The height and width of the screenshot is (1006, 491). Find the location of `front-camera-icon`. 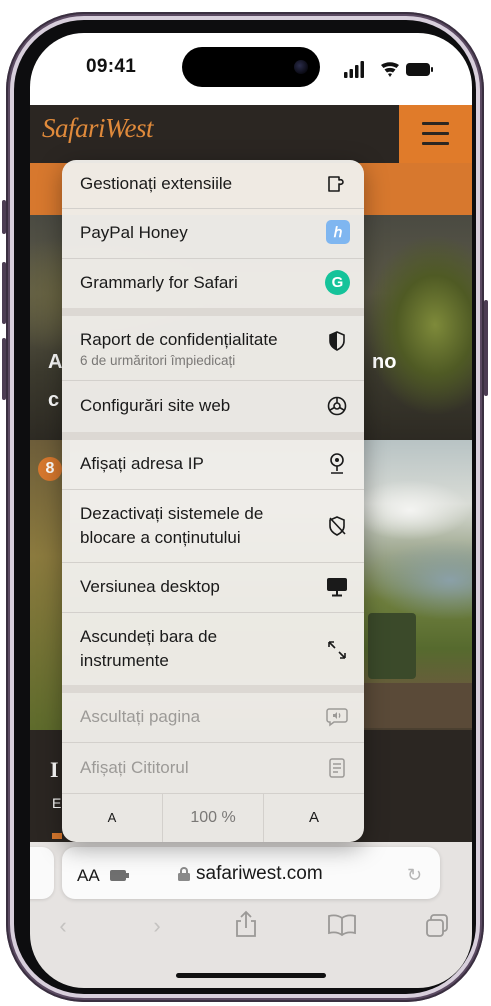

front-camera-icon is located at coordinates (301, 67).